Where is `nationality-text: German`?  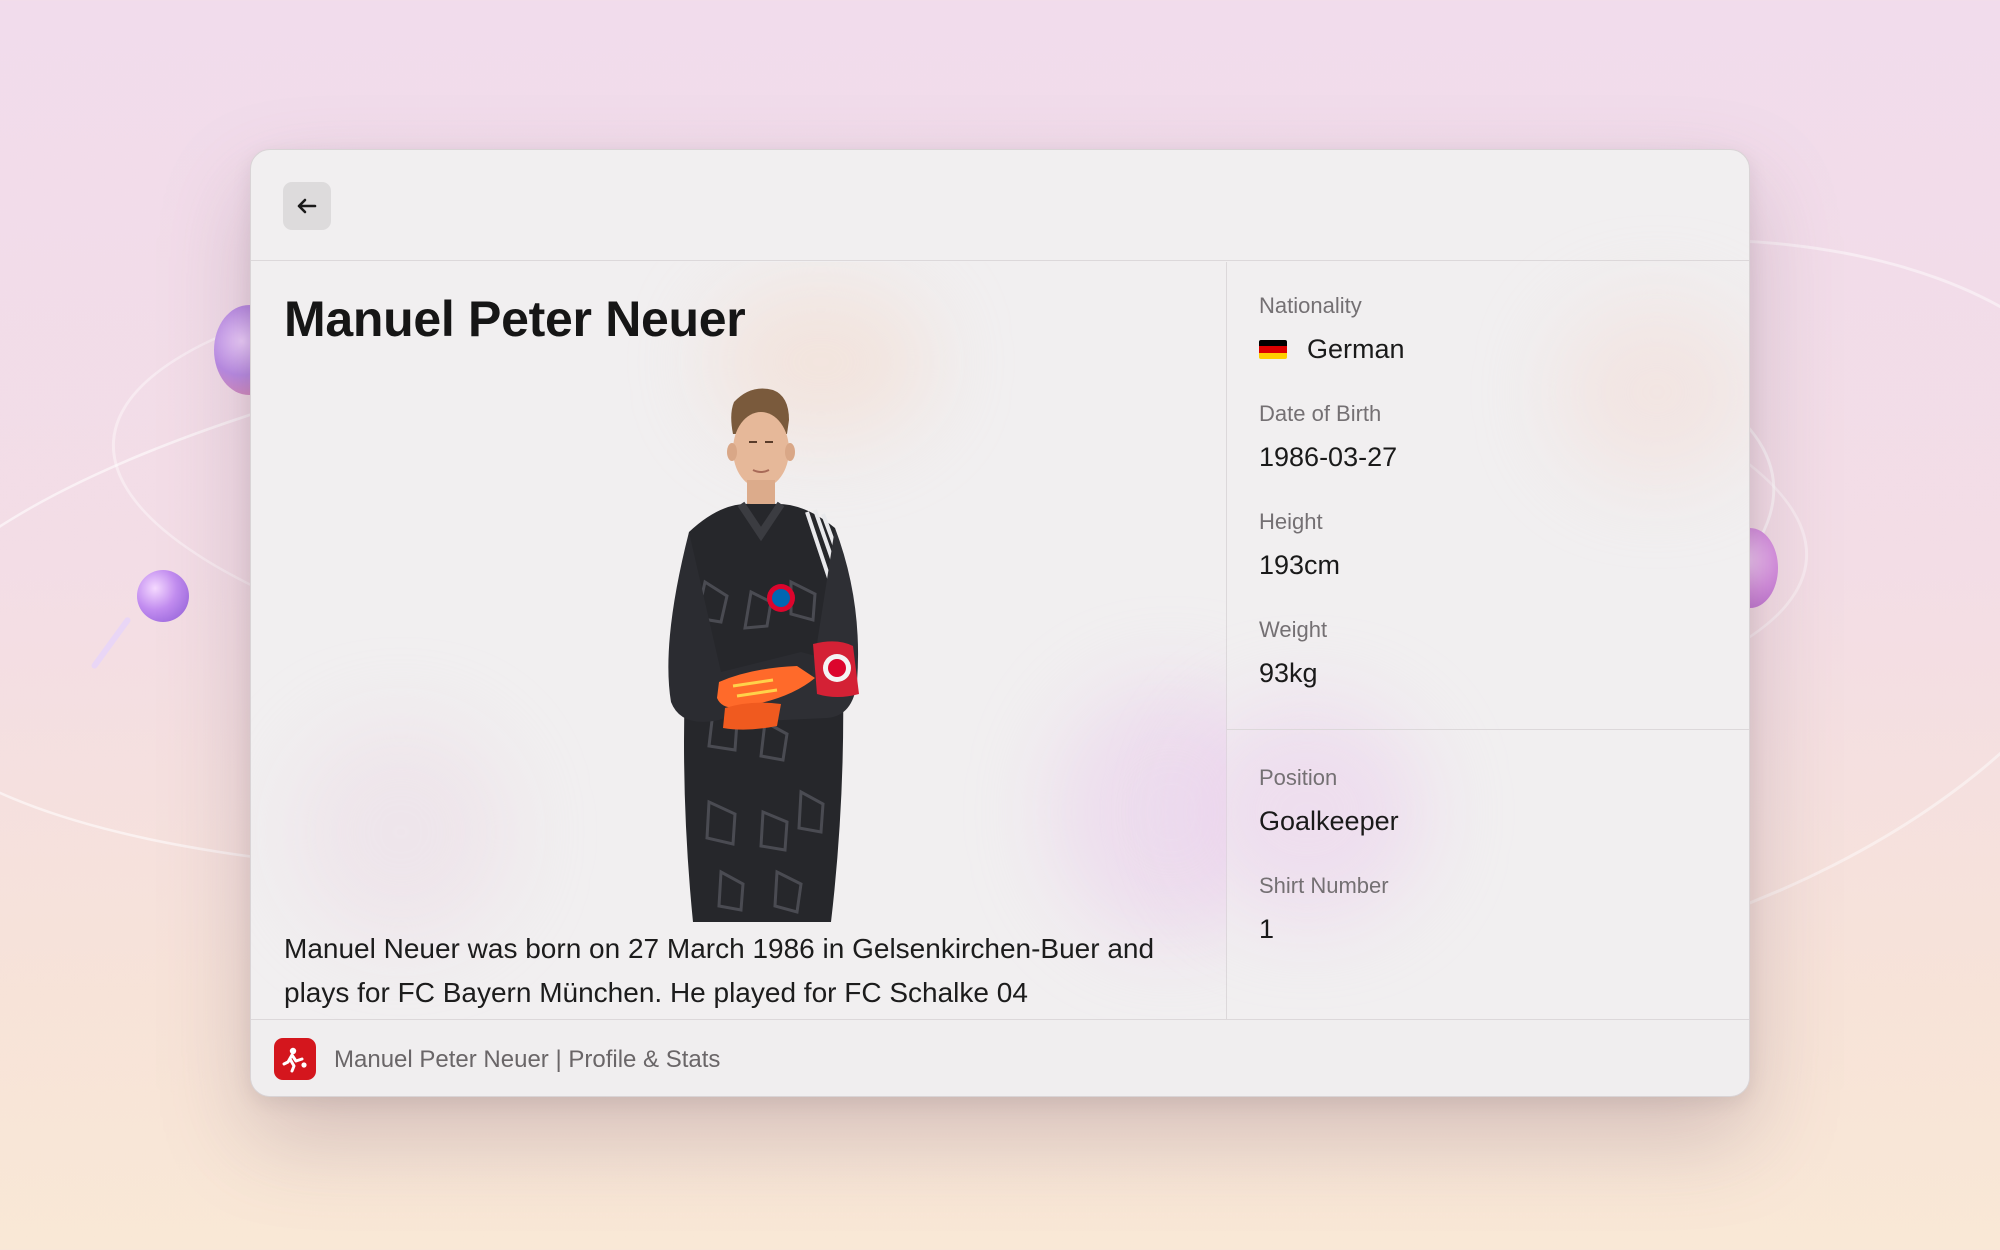 nationality-text: German is located at coordinates (1356, 349).